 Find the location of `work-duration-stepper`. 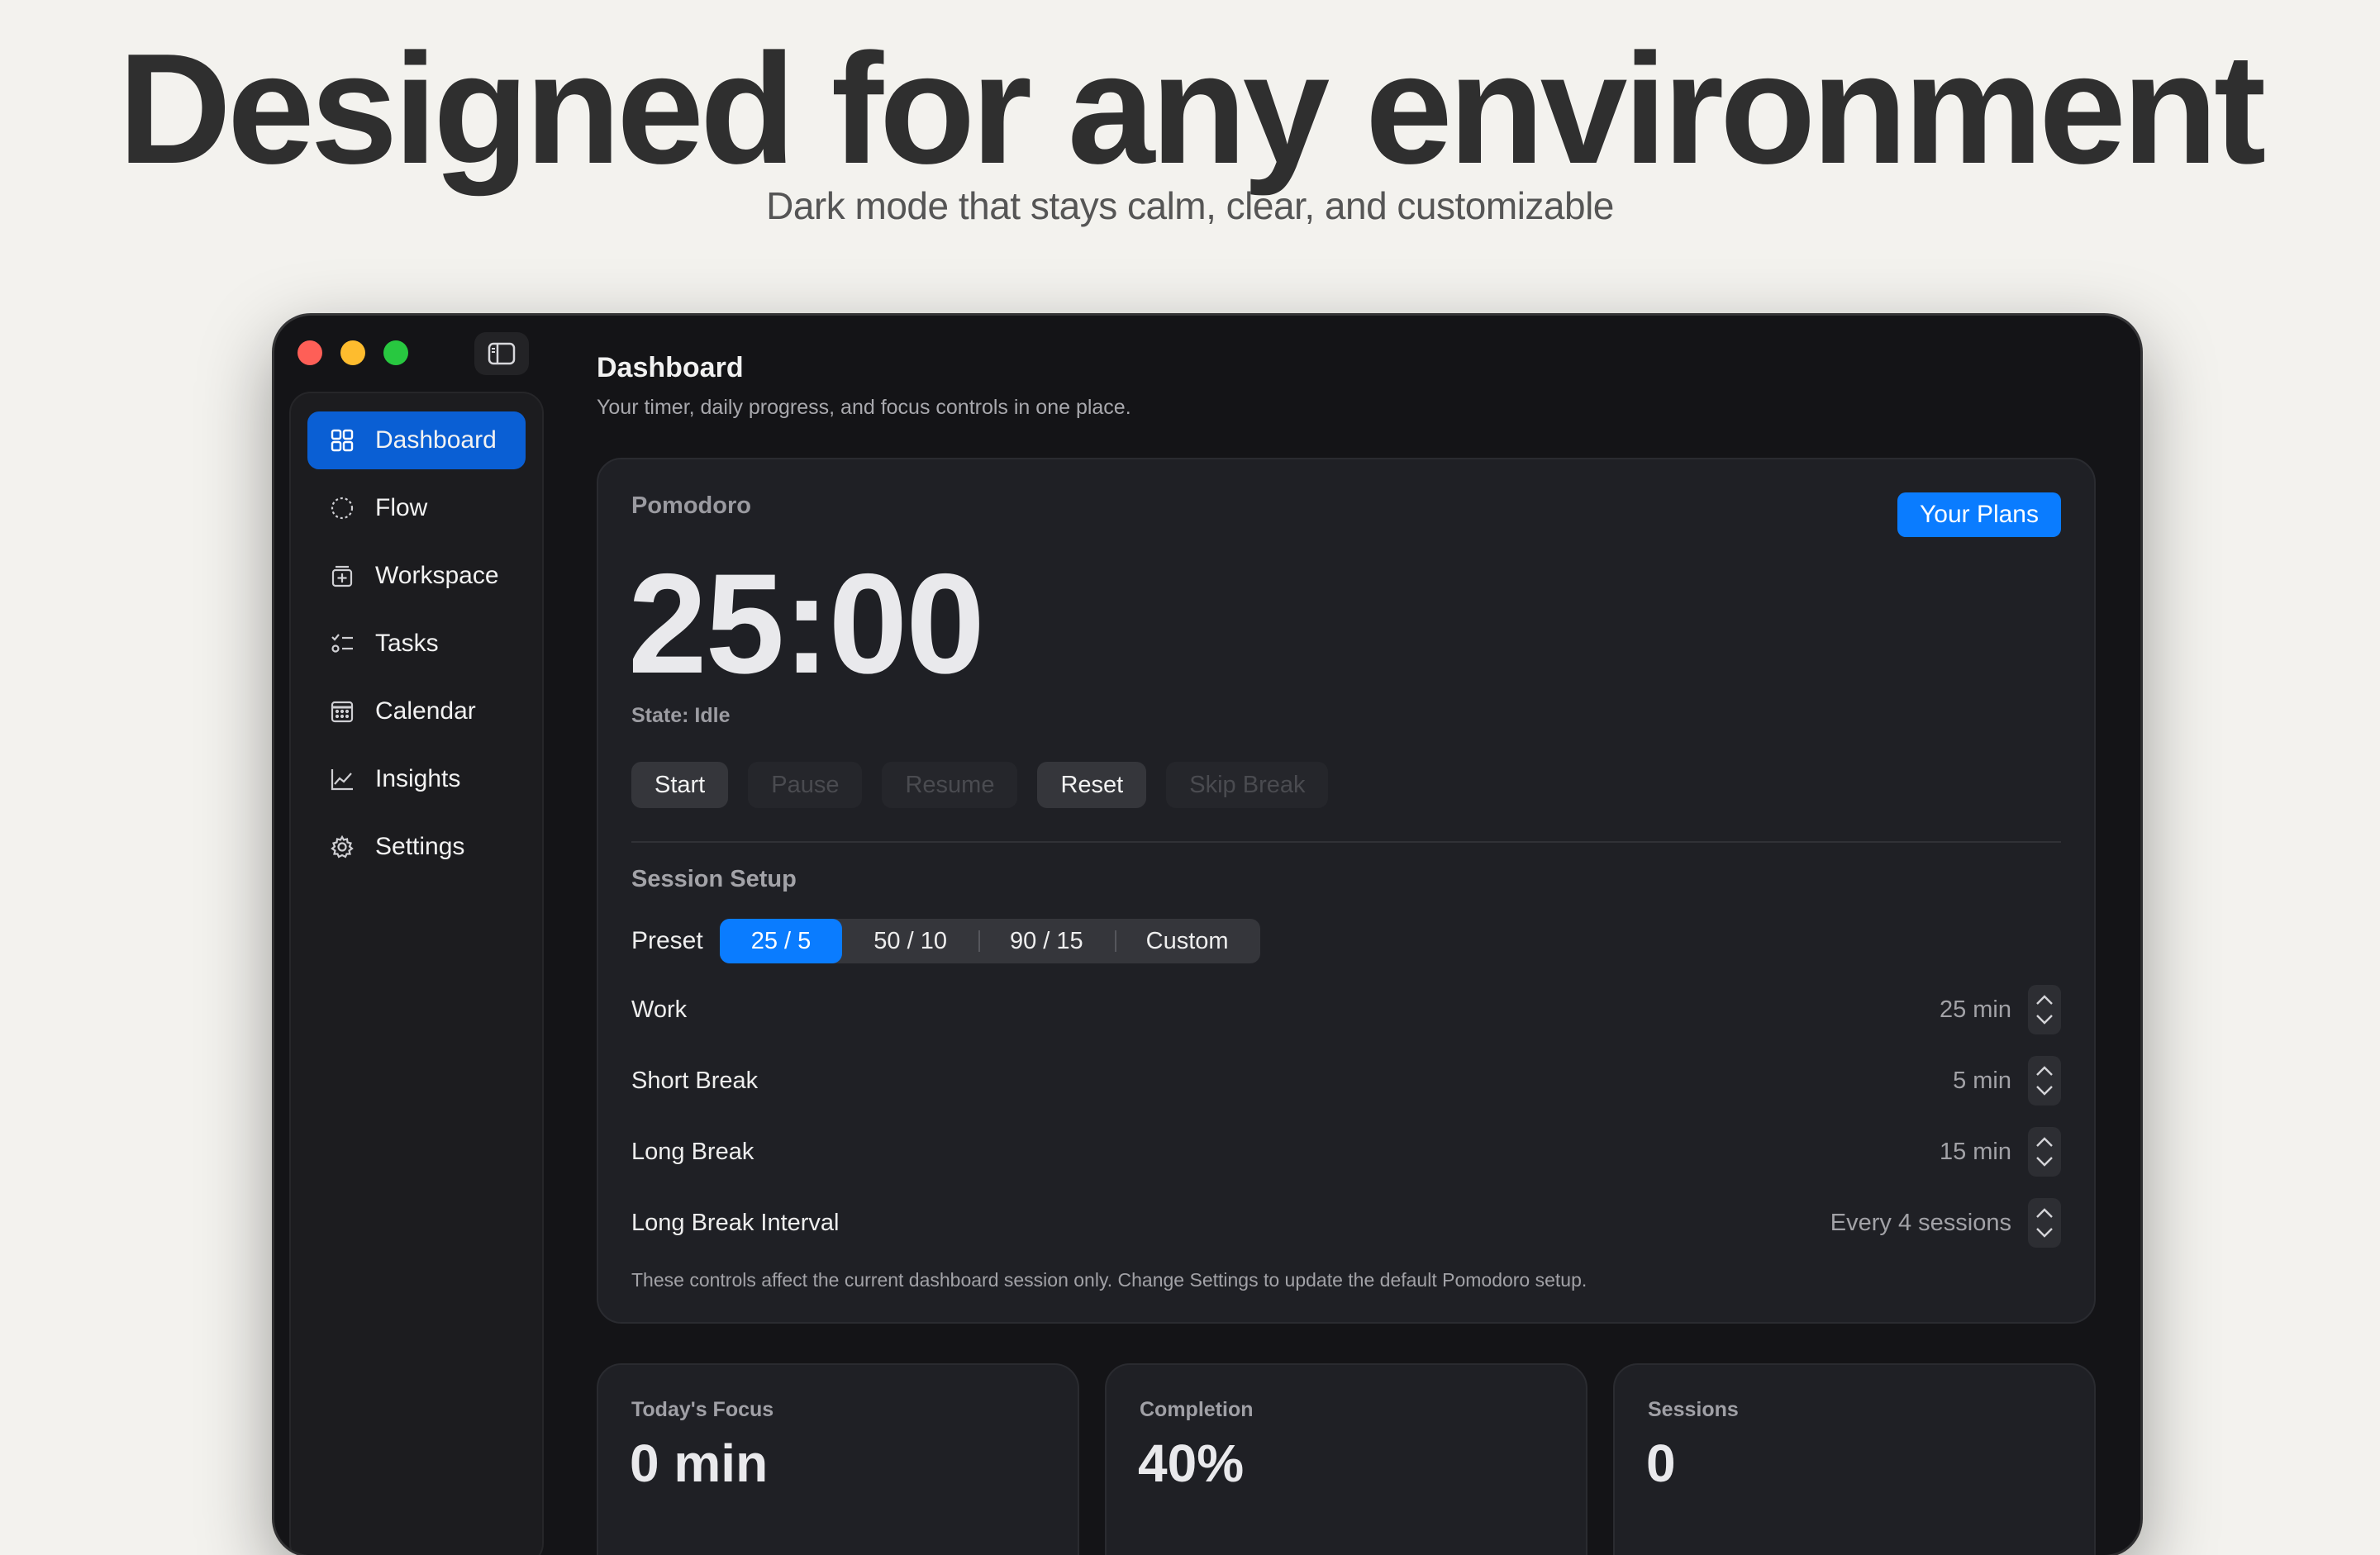

work-duration-stepper is located at coordinates (2044, 1009).